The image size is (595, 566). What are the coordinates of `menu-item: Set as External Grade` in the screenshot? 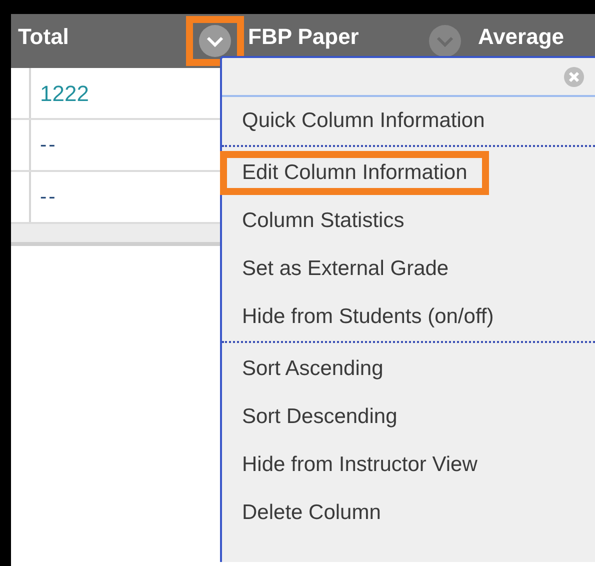 It's located at (345, 269).